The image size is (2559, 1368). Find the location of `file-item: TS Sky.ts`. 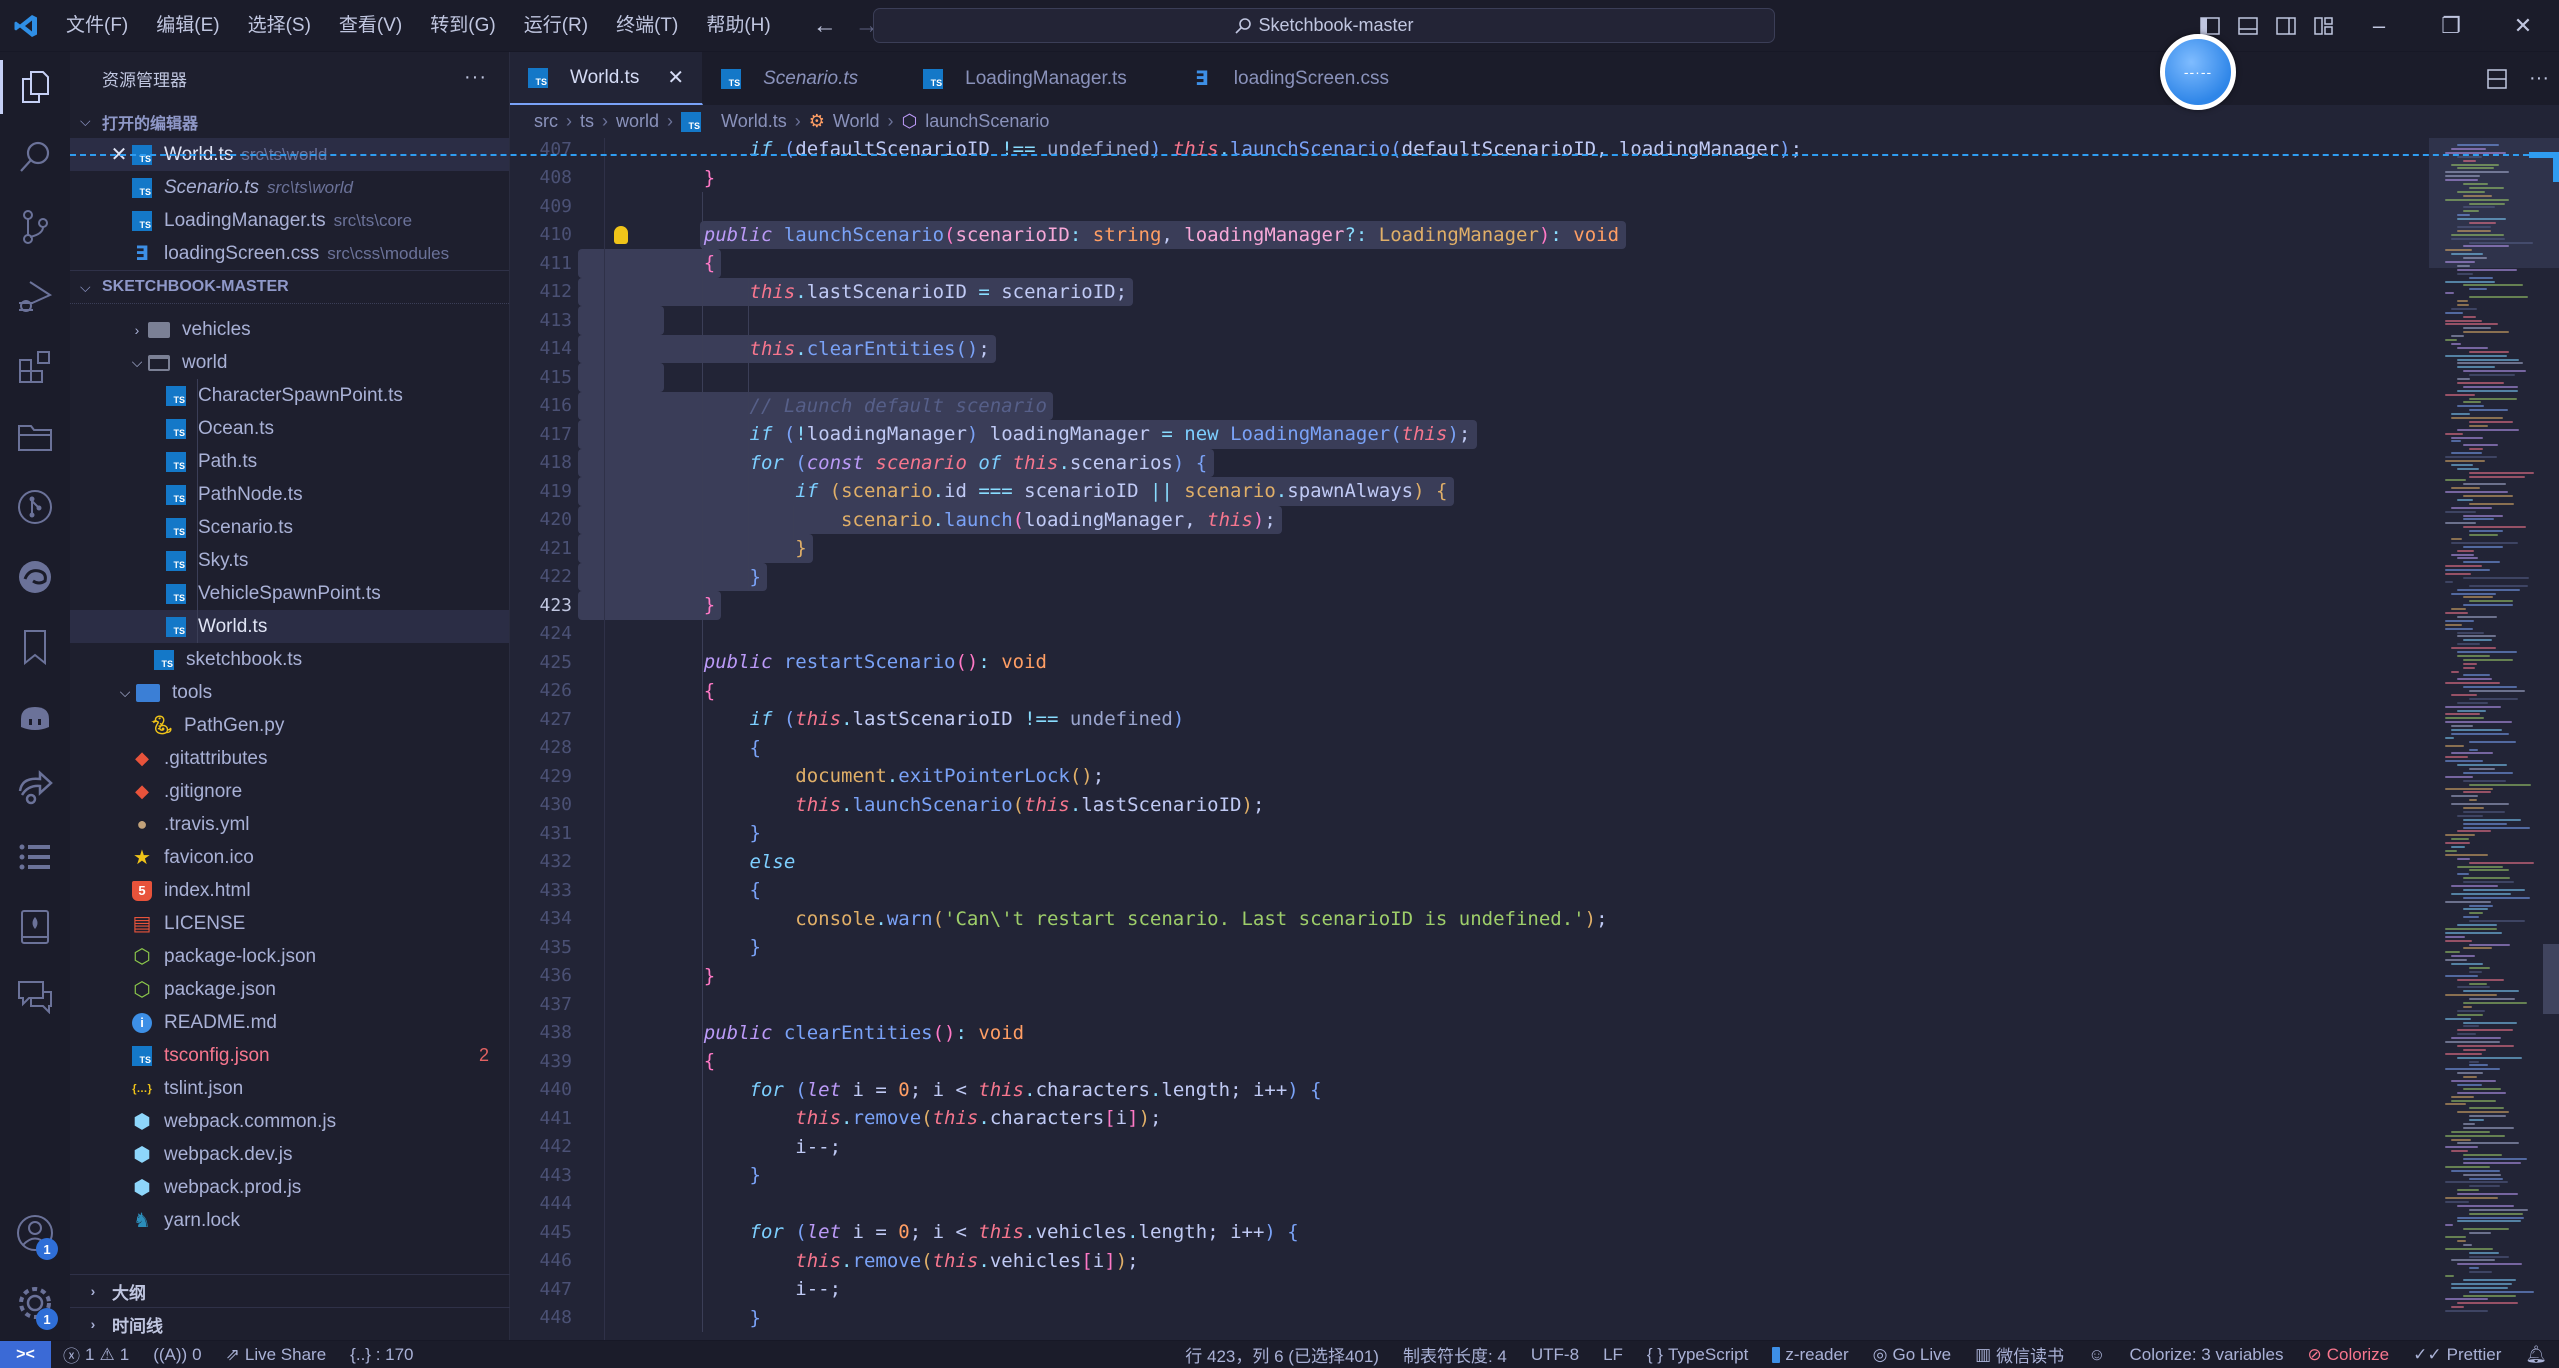

file-item: TS Sky.ts is located at coordinates (289, 560).